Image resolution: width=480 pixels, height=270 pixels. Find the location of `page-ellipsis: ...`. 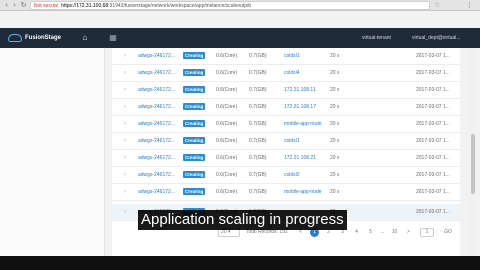

page-ellipsis: ... is located at coordinates (382, 232).